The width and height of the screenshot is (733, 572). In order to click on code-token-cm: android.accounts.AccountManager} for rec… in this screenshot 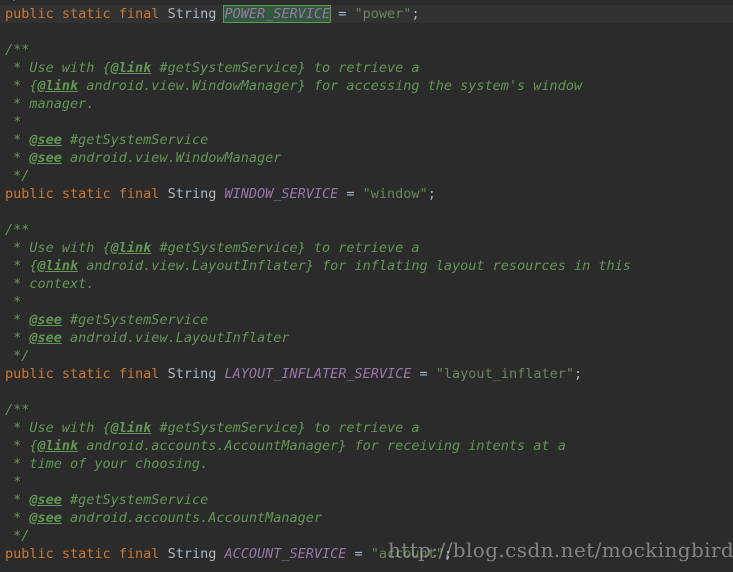, I will do `click(322, 446)`.